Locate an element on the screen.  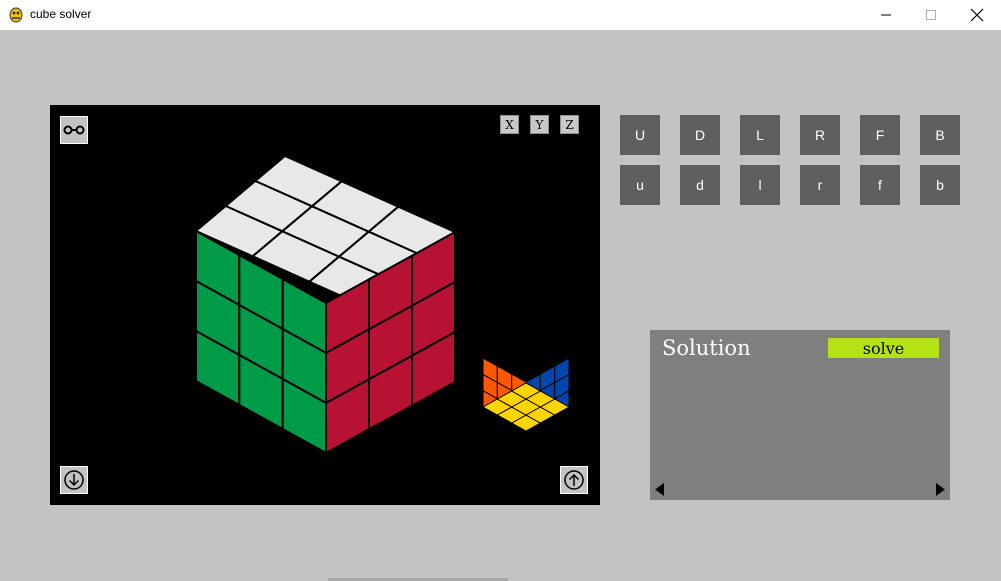
move-d-prime-button: d is located at coordinates (700, 185).